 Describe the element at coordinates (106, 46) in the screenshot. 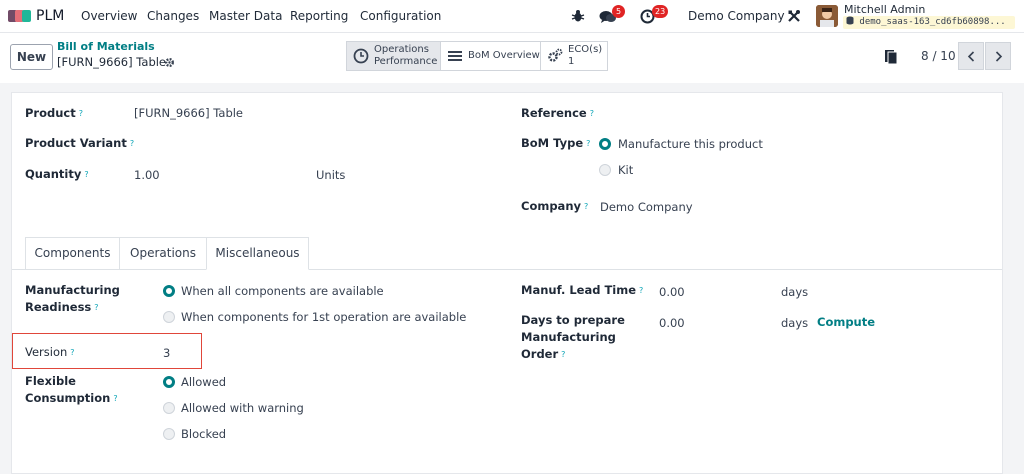

I see `breadcrumb: Bill of Materials` at that location.